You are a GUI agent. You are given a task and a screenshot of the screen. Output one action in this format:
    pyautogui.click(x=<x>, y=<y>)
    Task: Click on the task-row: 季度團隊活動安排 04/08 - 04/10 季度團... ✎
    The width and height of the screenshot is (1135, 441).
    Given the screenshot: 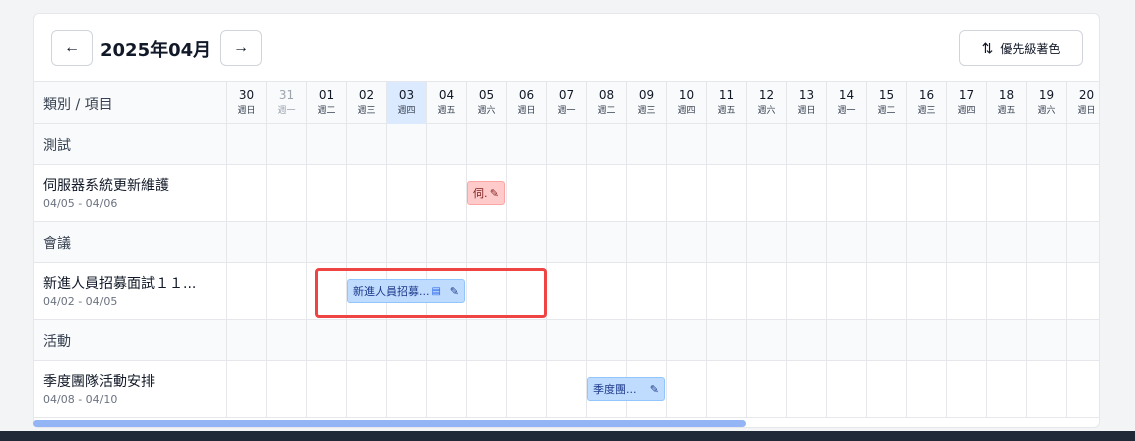 What is the action you would take?
    pyautogui.click(x=566, y=389)
    